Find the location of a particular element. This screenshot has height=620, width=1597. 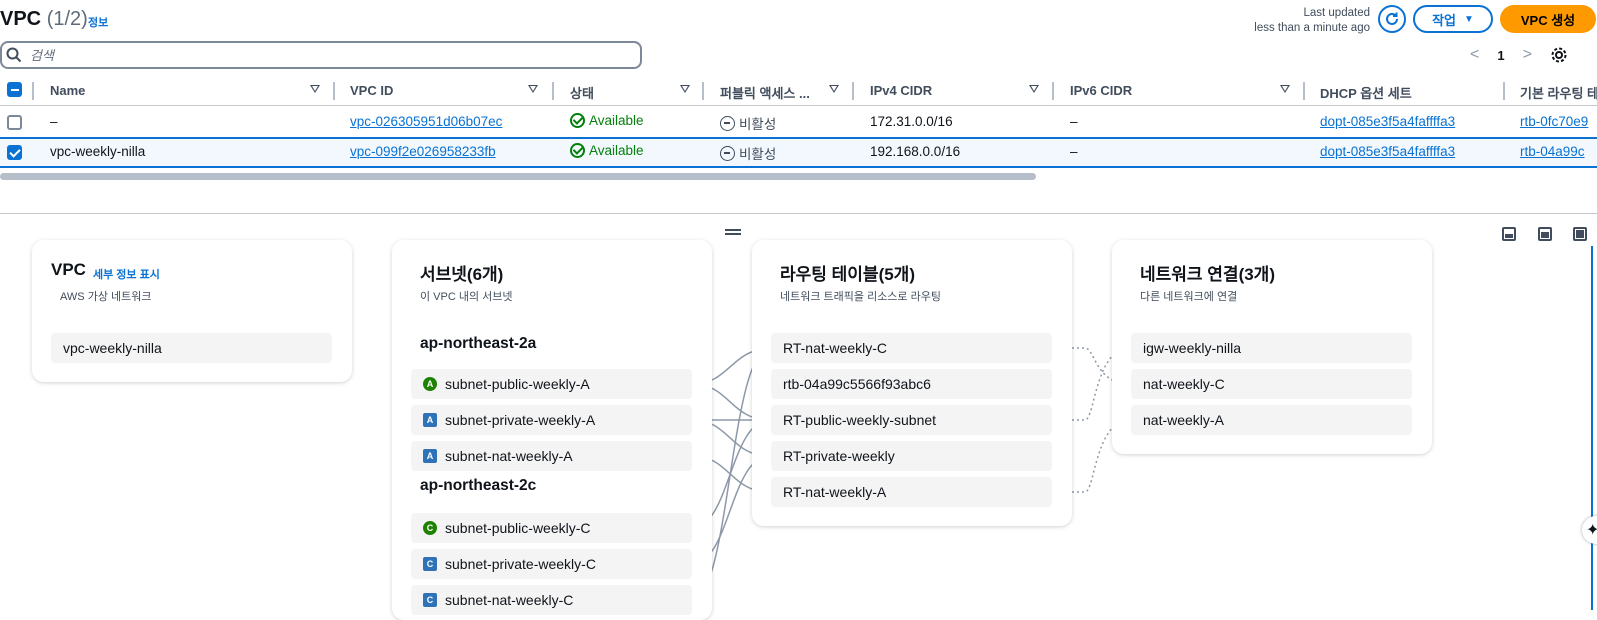

subnet-item: Asubnet-nat-weekly-A is located at coordinates (551, 456).